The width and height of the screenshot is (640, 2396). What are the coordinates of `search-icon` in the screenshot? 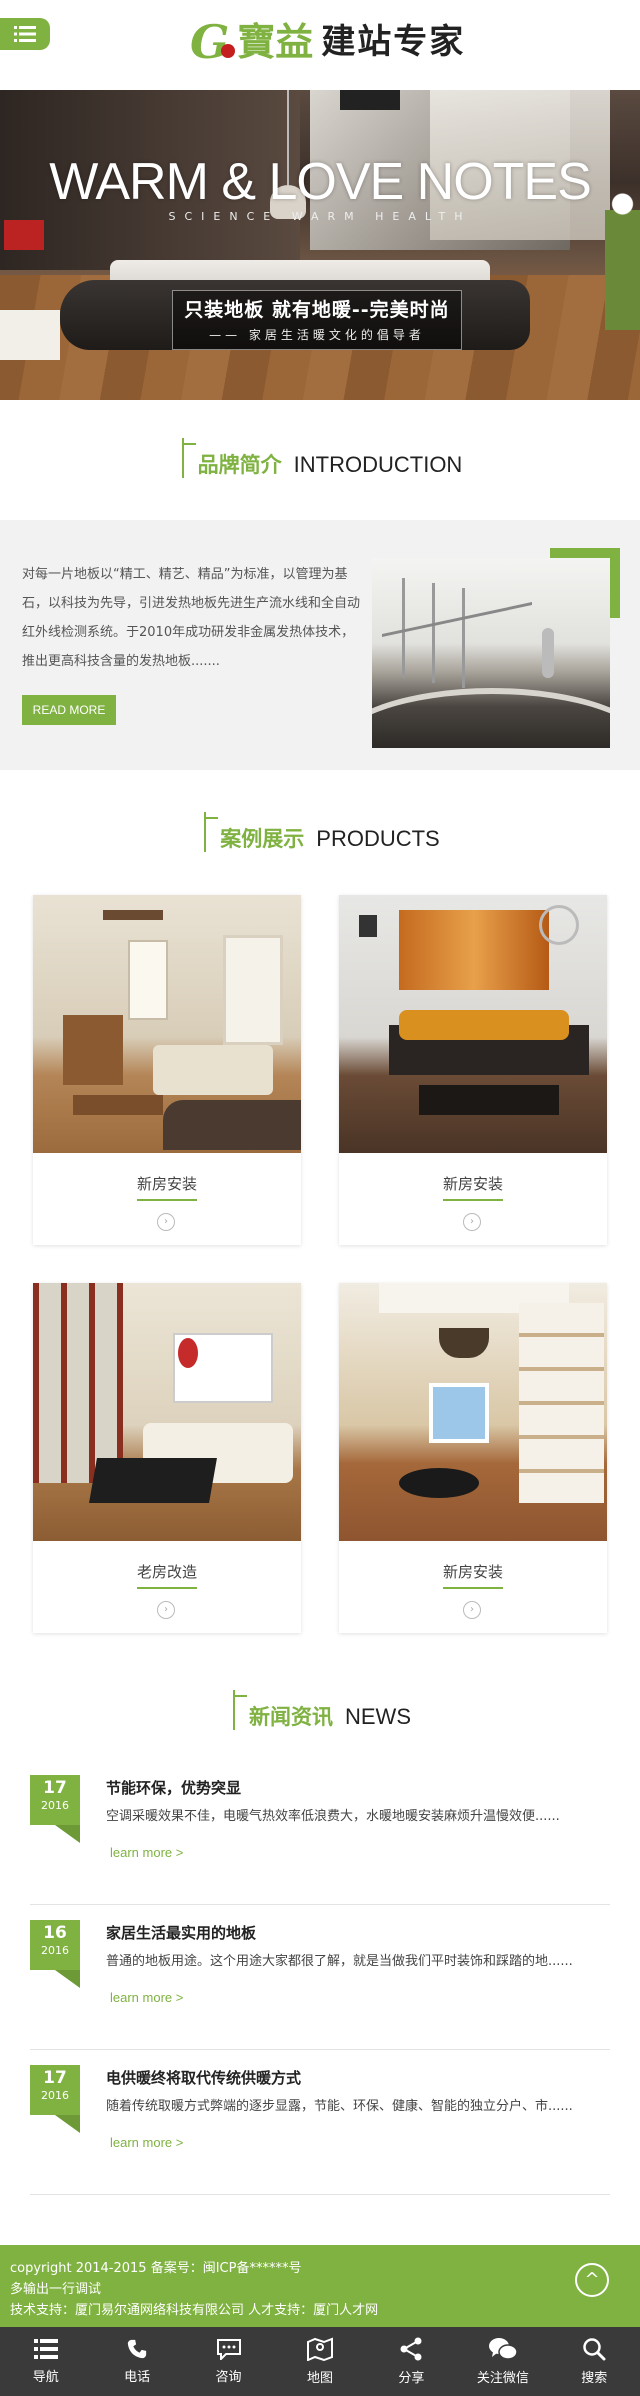 It's located at (594, 2349).